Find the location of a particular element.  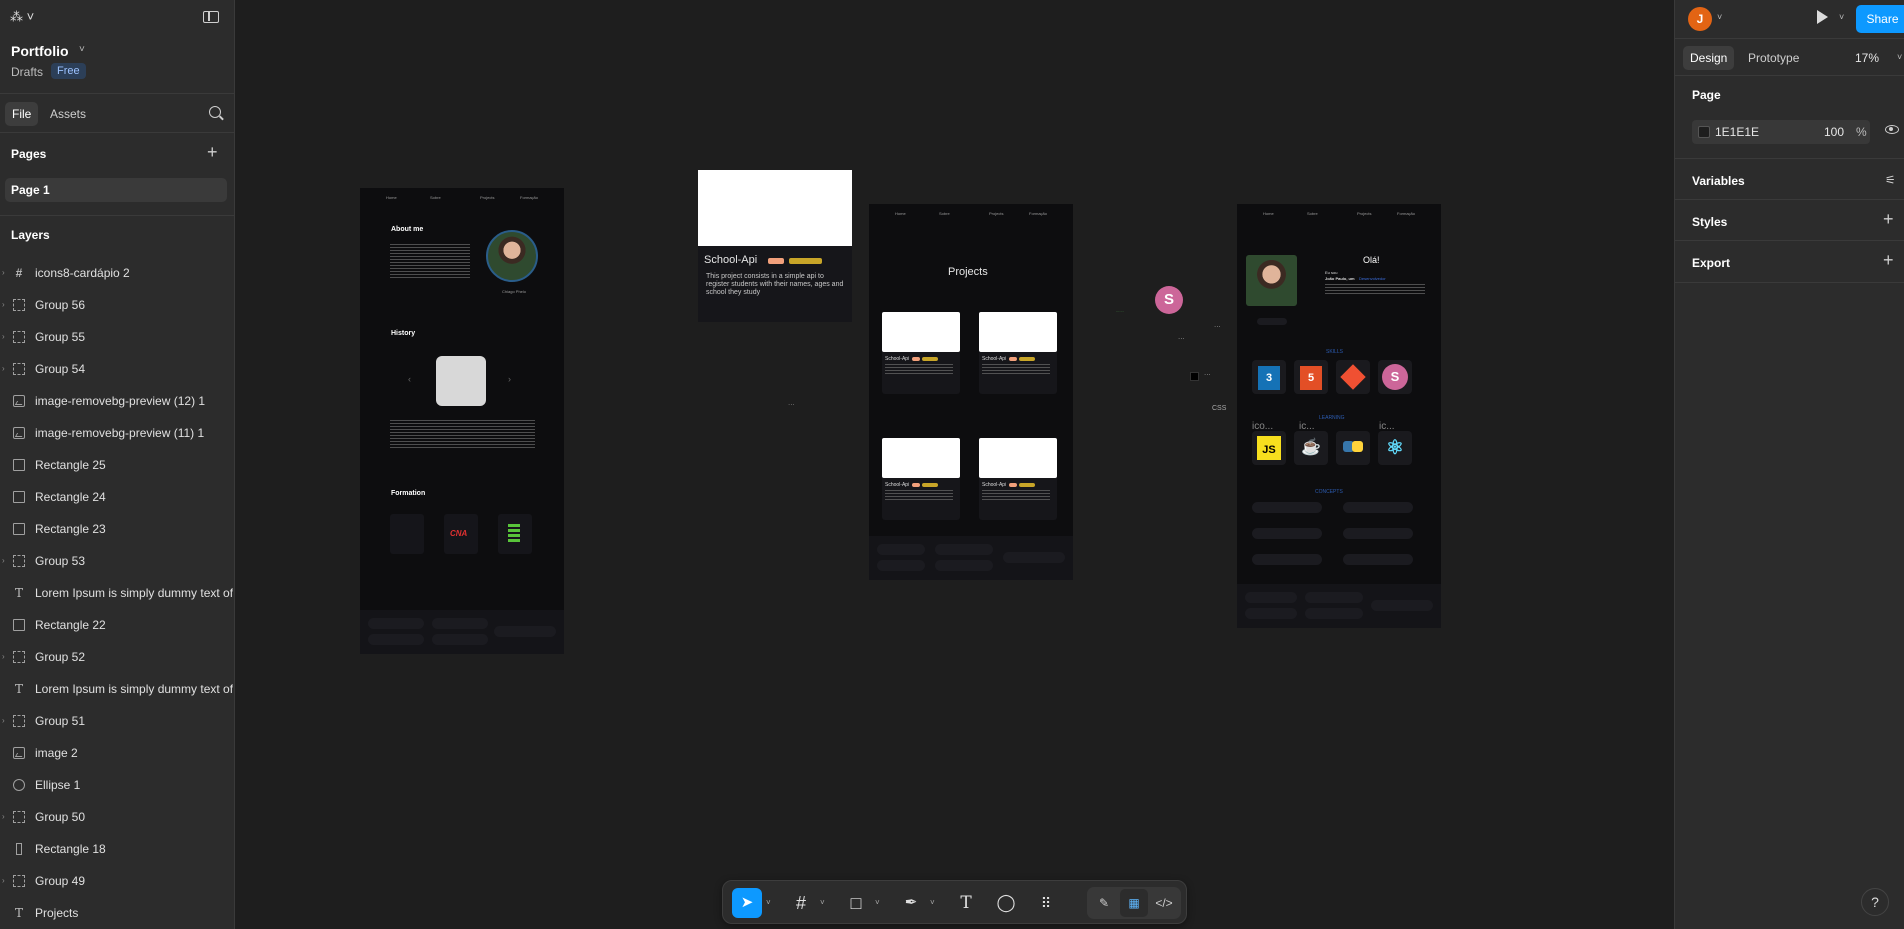

color-swatch is located at coordinates (1704, 132).